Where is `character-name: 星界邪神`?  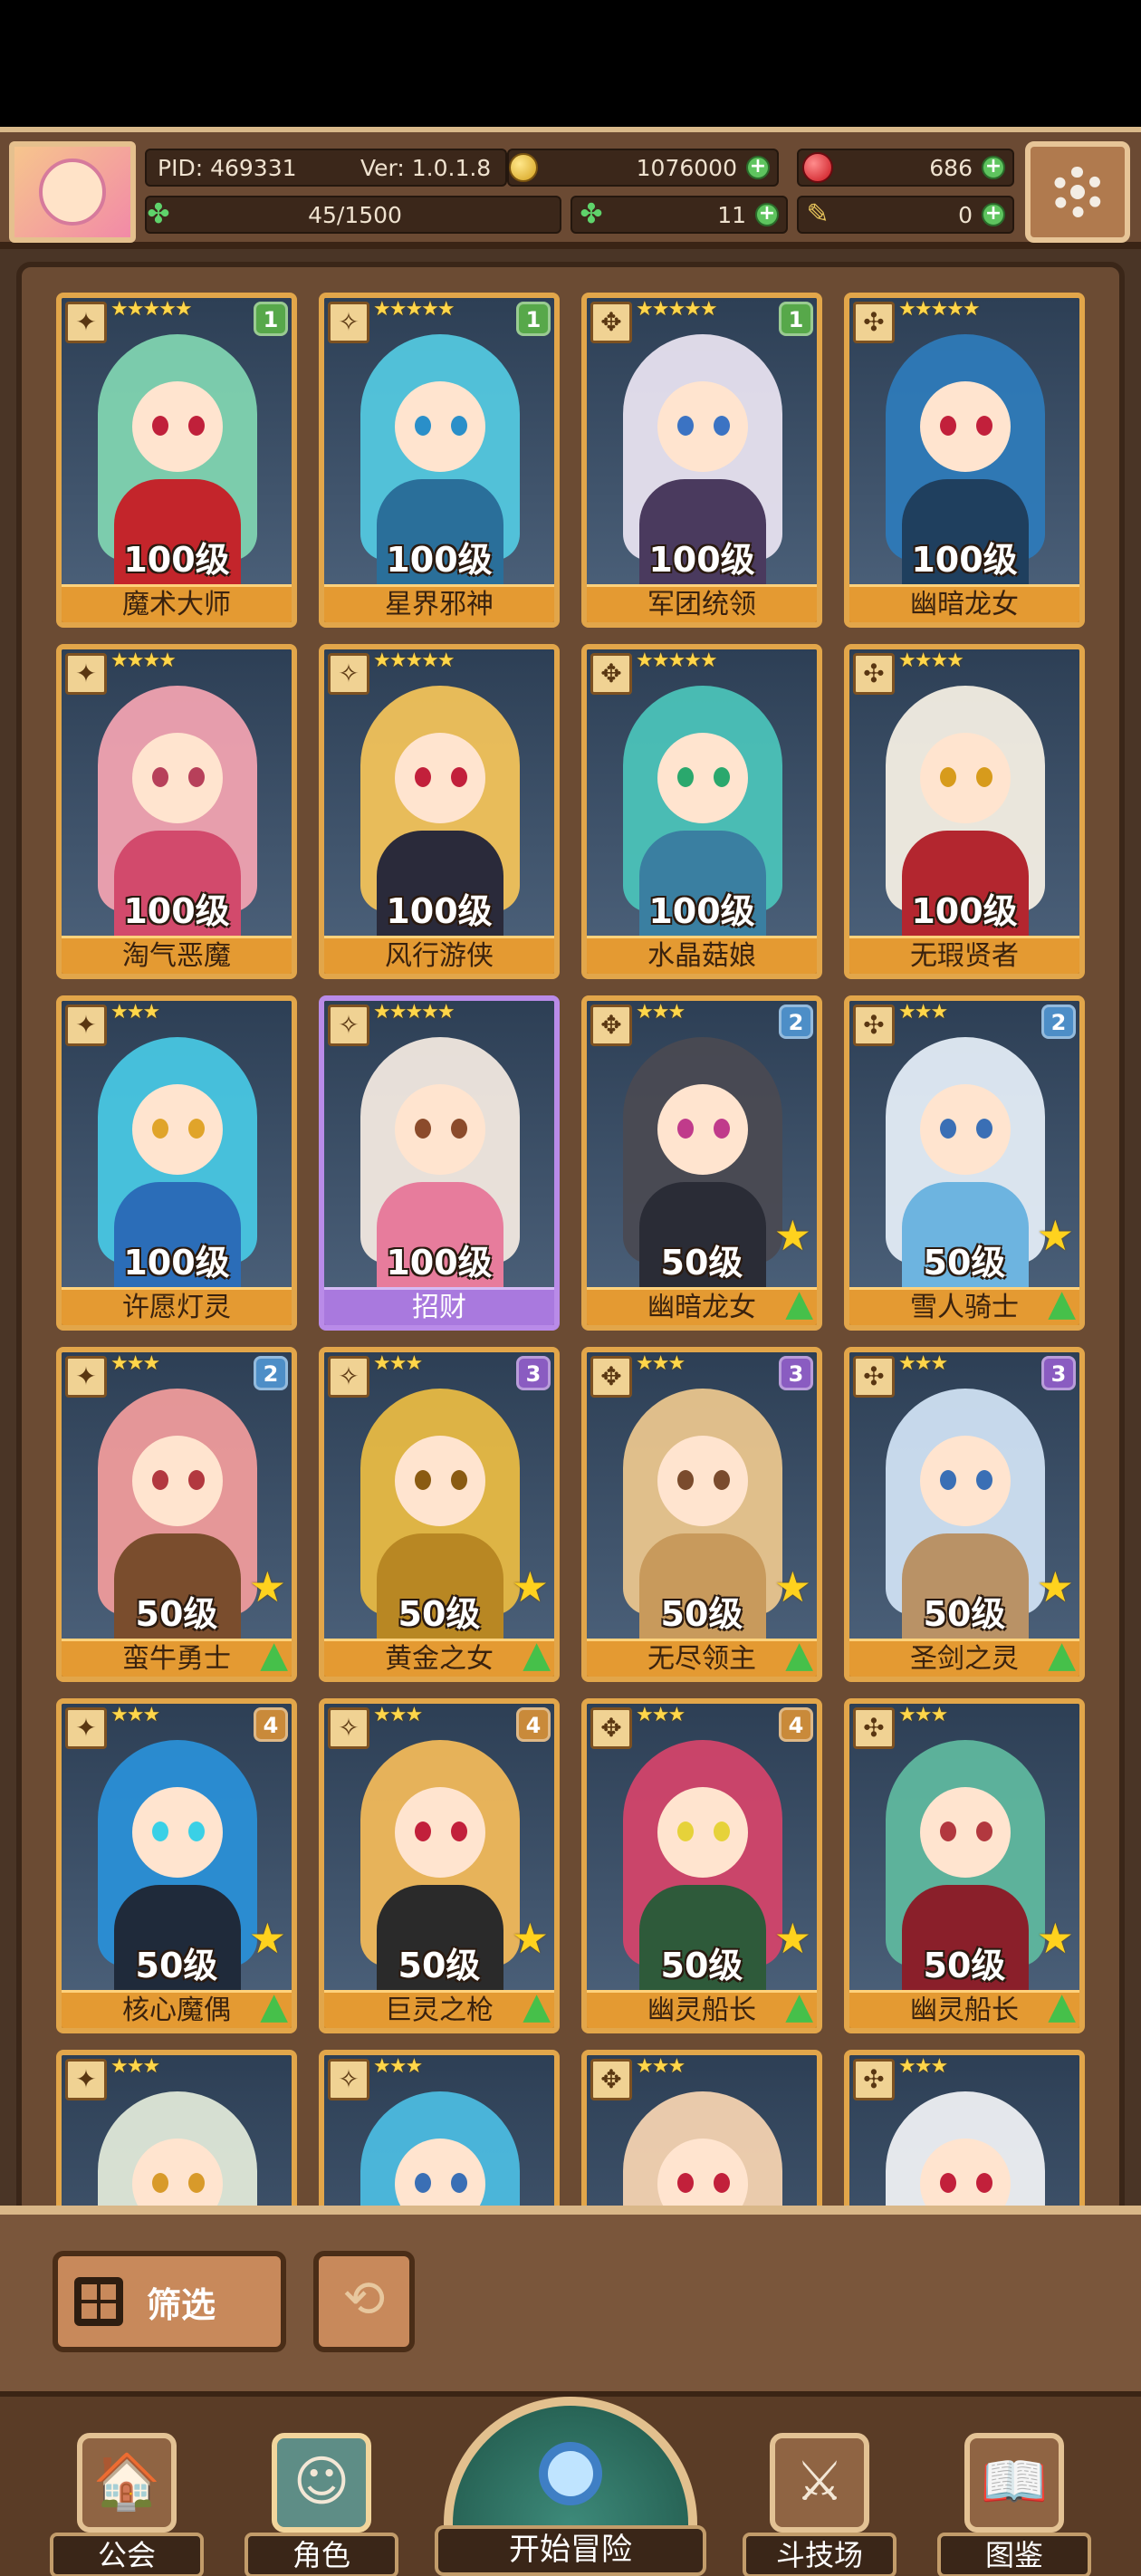 character-name: 星界邪神 is located at coordinates (439, 603).